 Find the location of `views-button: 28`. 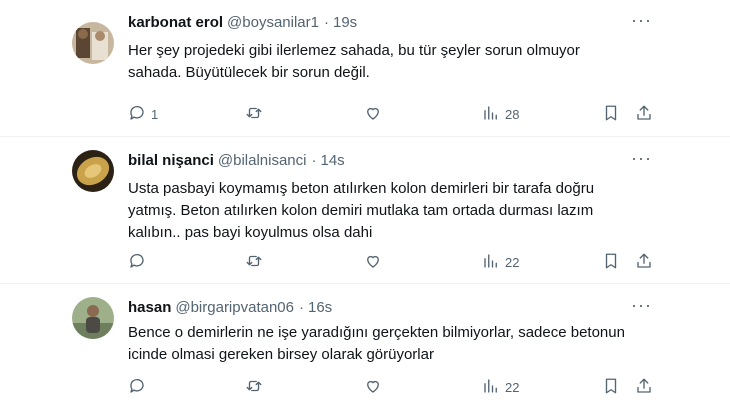

views-button: 28 is located at coordinates (500, 114).